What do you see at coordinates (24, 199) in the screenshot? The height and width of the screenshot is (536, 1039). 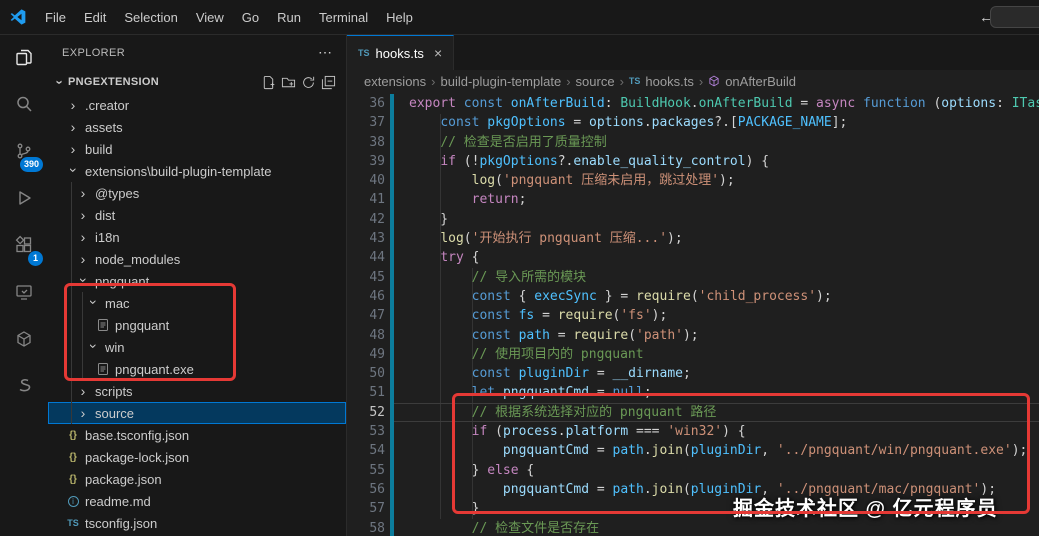 I see `run-debug-view-button` at bounding box center [24, 199].